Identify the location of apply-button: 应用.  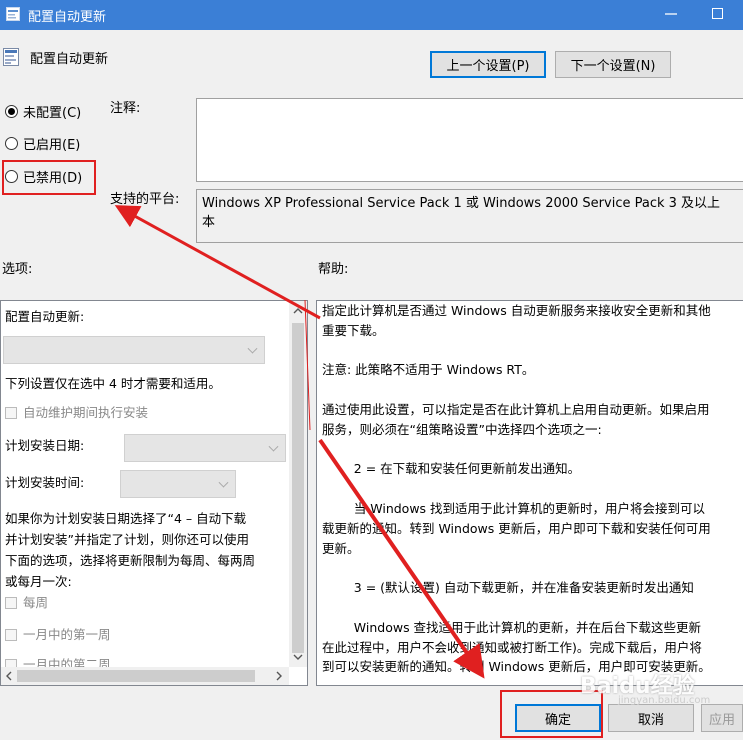
(722, 718).